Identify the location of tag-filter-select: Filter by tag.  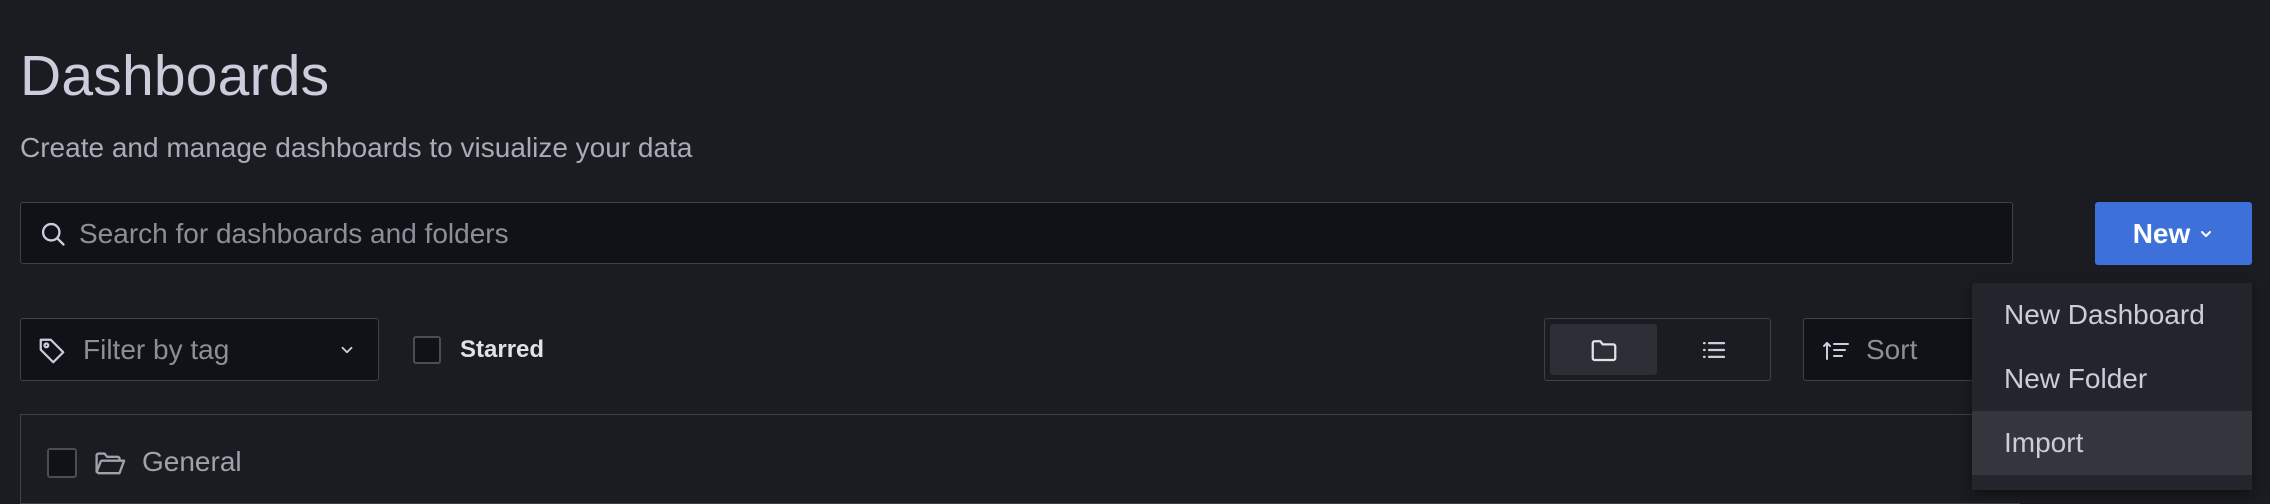
(199, 349).